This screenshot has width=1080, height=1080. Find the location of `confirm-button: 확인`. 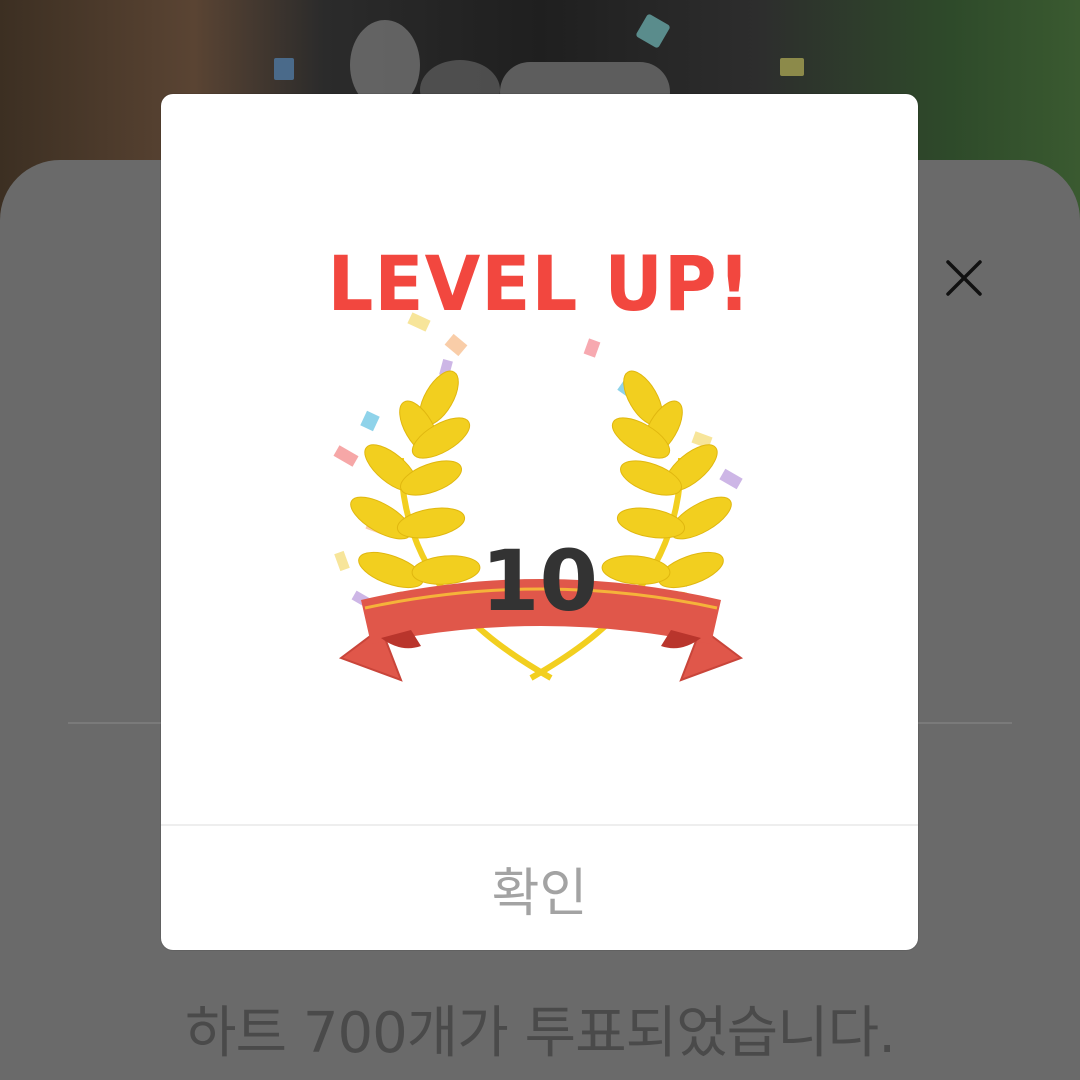

confirm-button: 확인 is located at coordinates (539, 888).